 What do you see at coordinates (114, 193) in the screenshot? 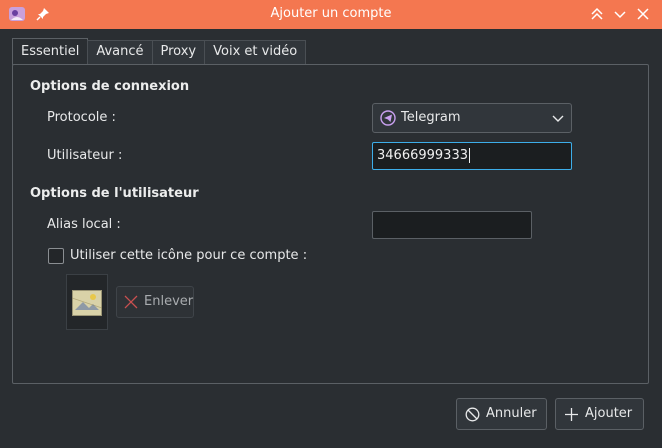
I see `user-options-heading: Options de l'utilisateur` at bounding box center [114, 193].